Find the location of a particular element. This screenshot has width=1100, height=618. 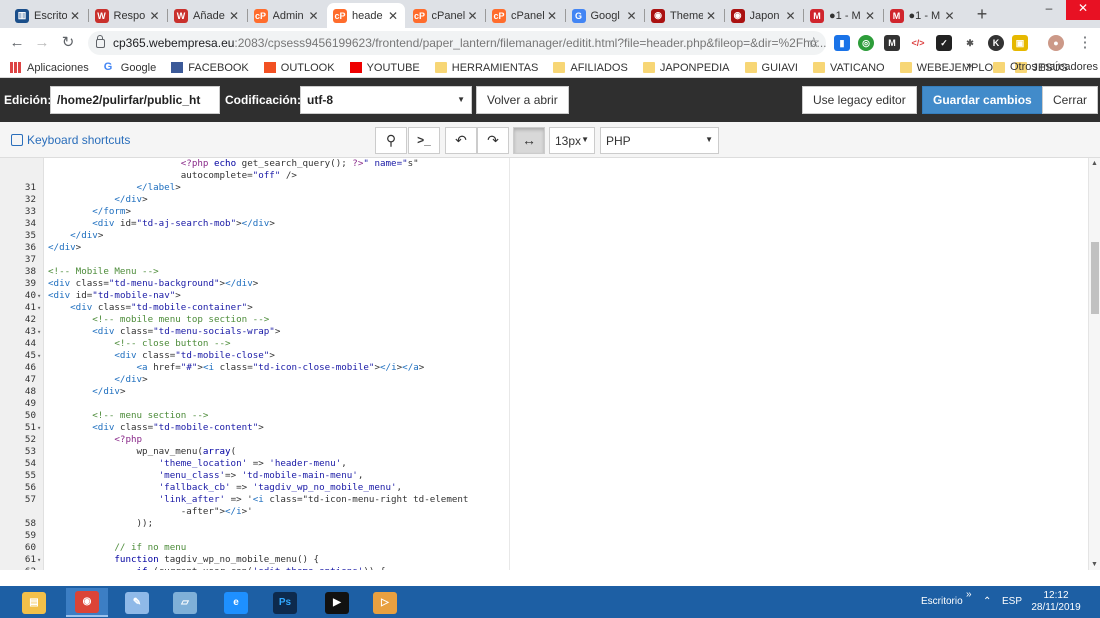

minimize-icon: – is located at coordinates (1049, 10).